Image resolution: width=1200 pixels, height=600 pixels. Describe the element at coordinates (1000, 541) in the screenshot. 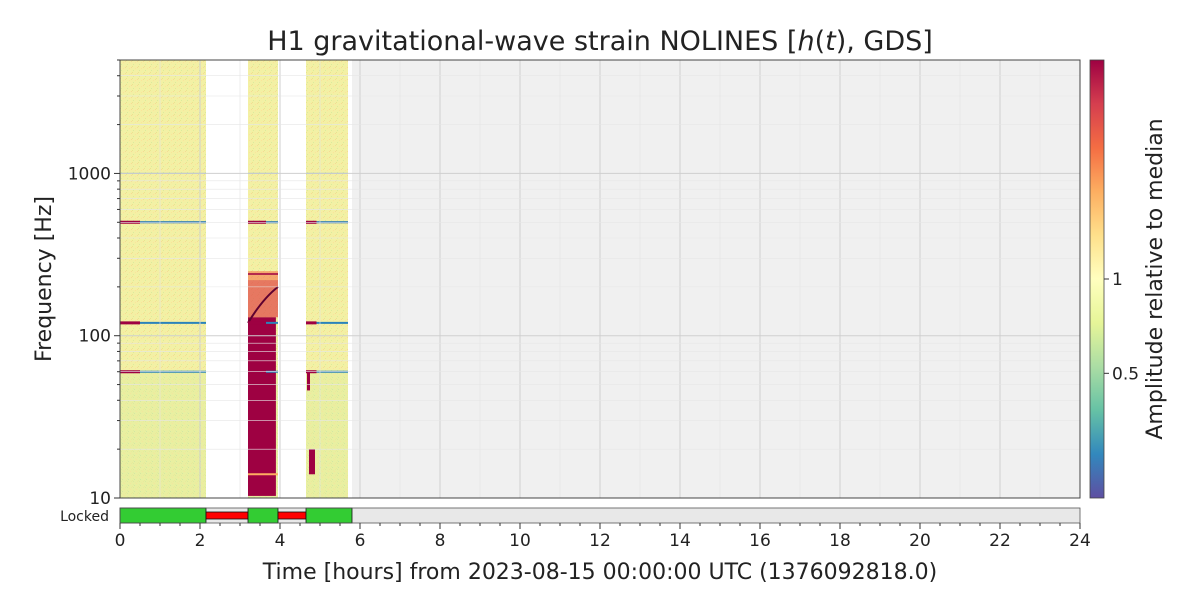

I see `x-tick-label: 22` at that location.